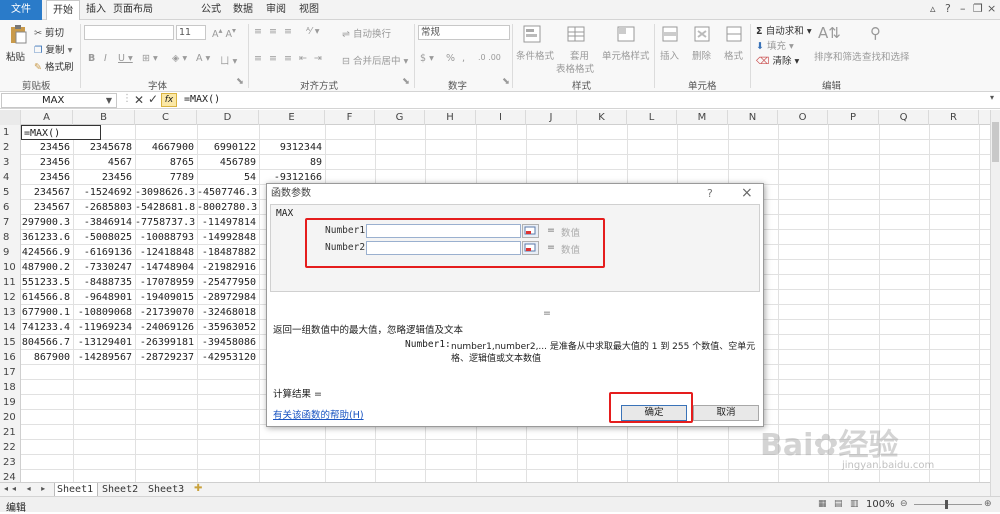 The image size is (1000, 514). I want to click on find-icon: ⚲, so click(875, 33).